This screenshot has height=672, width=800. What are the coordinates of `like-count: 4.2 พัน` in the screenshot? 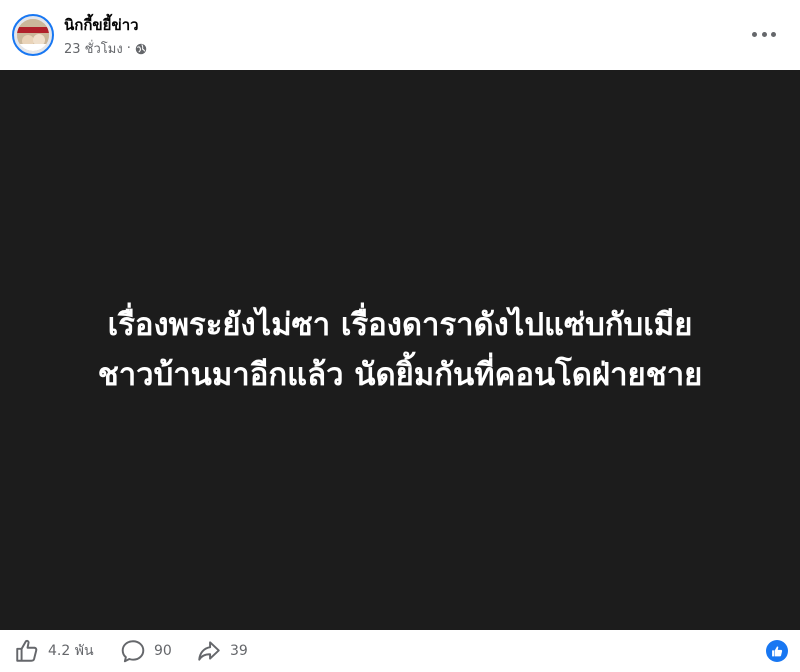 It's located at (71, 651).